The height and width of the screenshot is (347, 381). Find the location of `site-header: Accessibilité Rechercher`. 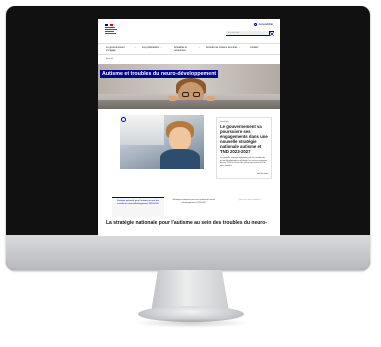

site-header: Accessibilité Rechercher is located at coordinates (189, 31).